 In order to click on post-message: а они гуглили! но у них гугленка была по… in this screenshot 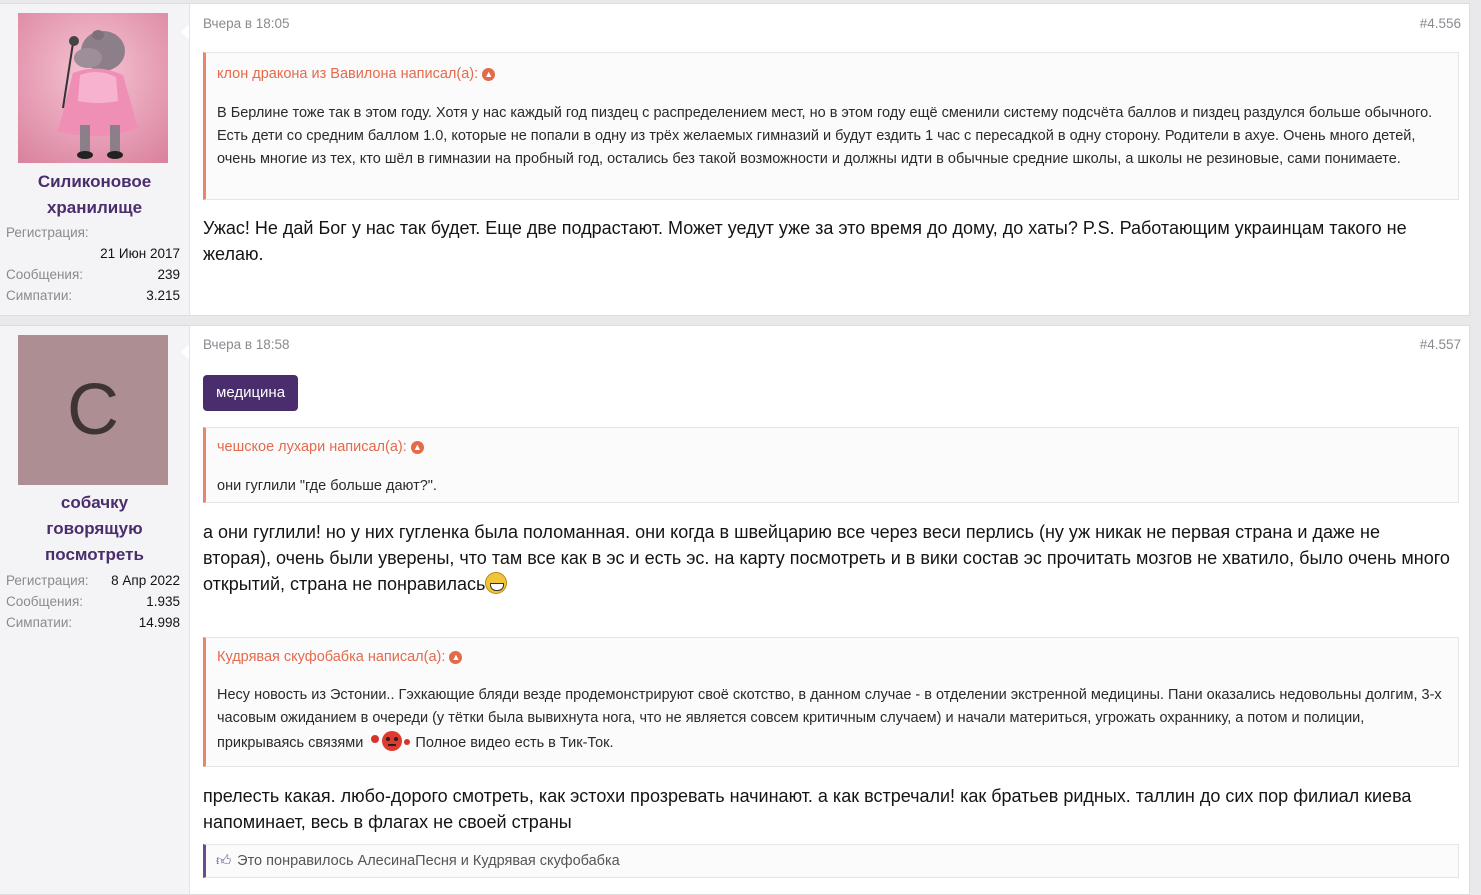, I will do `click(827, 558)`.